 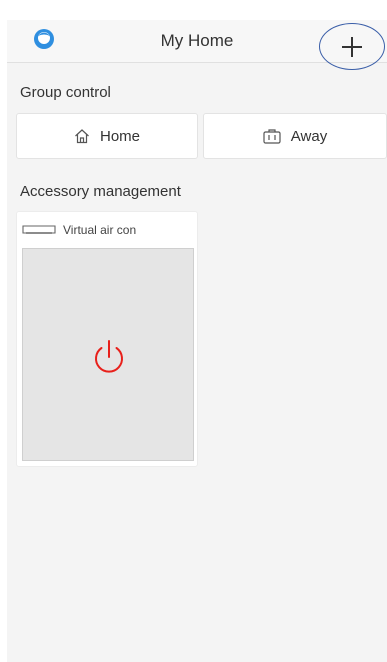 What do you see at coordinates (272, 136) in the screenshot?
I see `briefcase-icon` at bounding box center [272, 136].